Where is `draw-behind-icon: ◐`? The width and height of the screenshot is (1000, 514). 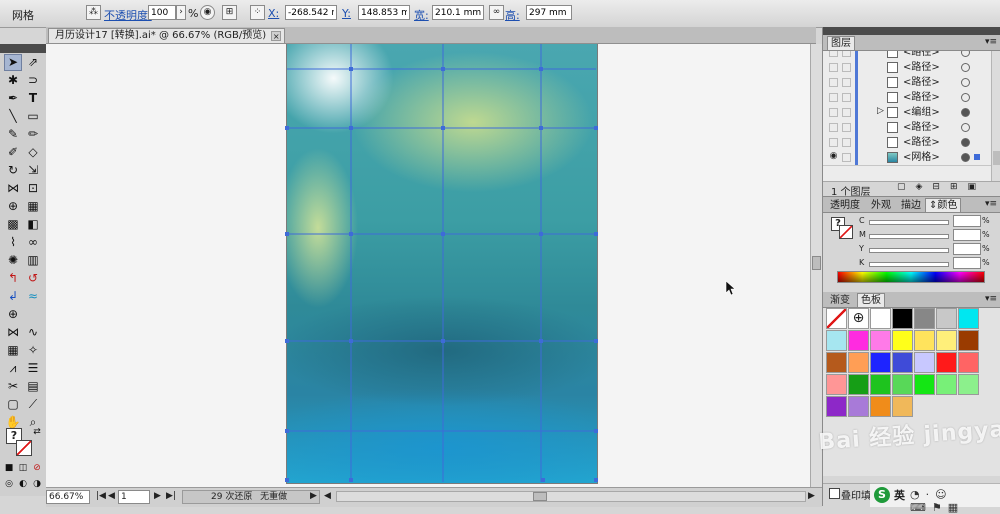
draw-behind-icon: ◐ is located at coordinates (23, 484).